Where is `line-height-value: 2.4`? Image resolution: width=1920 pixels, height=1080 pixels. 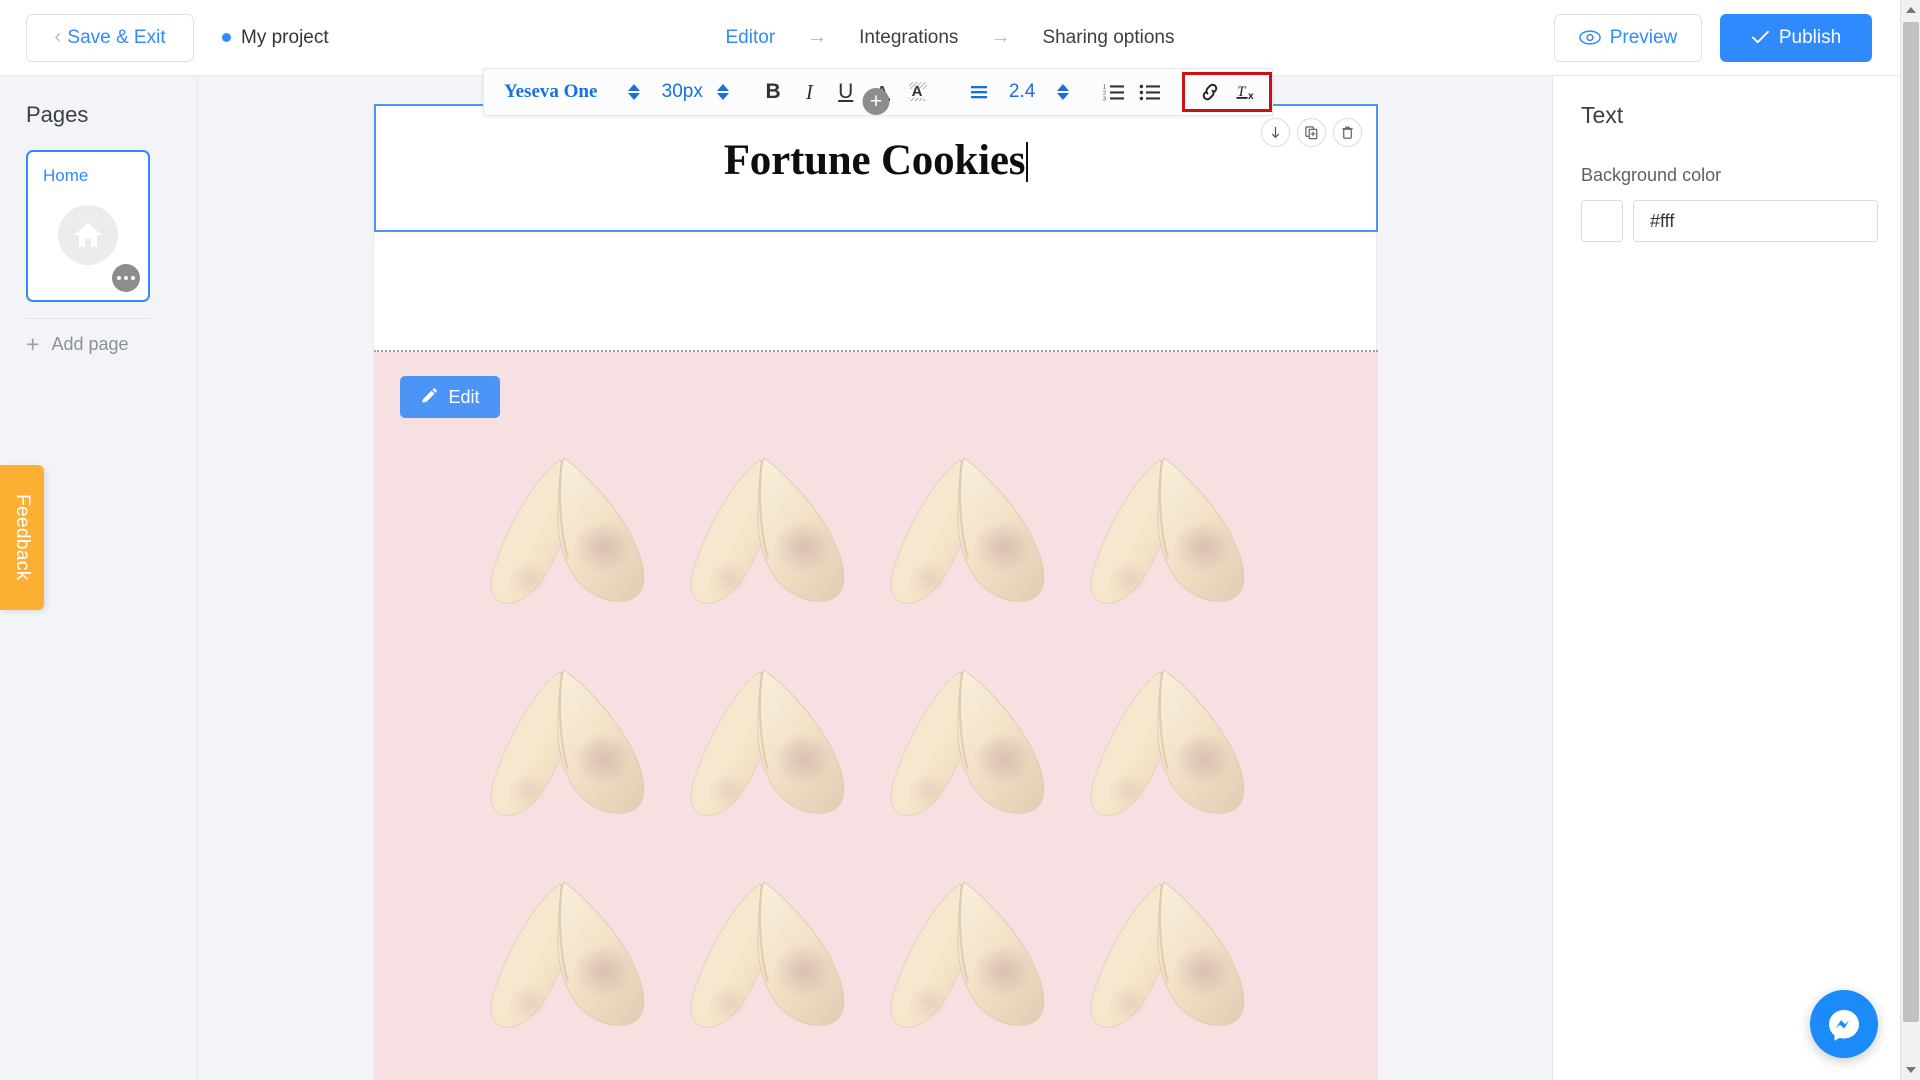
line-height-value: 2.4 is located at coordinates (1022, 92).